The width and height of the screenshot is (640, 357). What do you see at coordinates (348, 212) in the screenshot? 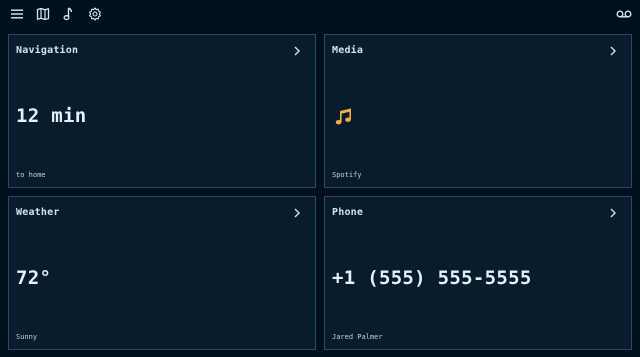
I see `card-title: Phone` at bounding box center [348, 212].